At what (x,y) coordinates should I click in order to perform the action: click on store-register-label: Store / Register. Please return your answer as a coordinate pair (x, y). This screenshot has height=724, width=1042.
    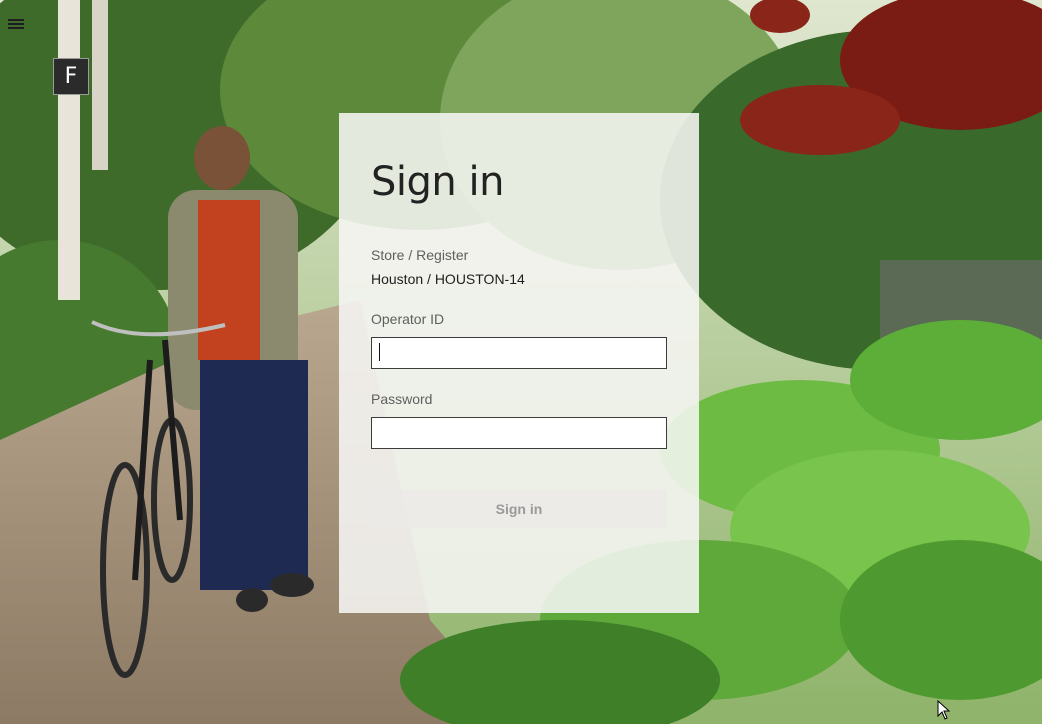
    Looking at the image, I should click on (420, 255).